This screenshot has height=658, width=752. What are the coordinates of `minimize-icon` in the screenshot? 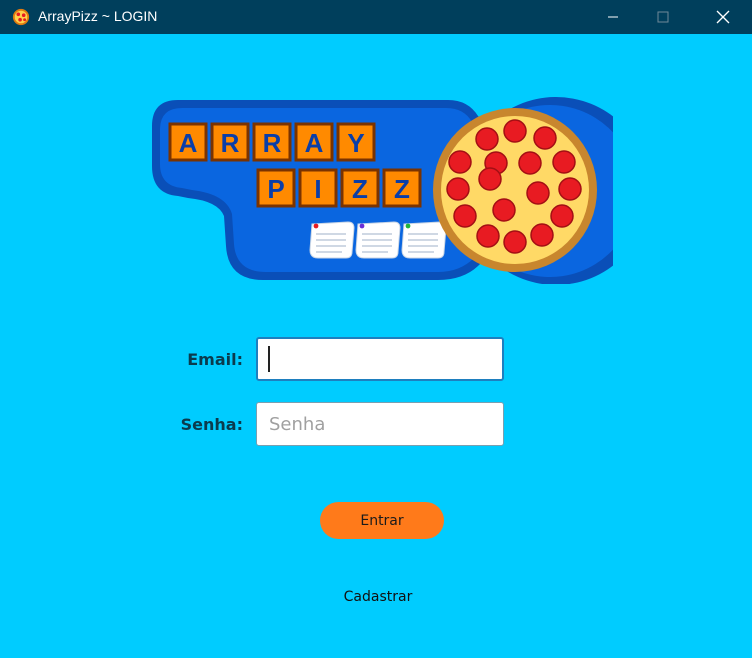 It's located at (613, 17).